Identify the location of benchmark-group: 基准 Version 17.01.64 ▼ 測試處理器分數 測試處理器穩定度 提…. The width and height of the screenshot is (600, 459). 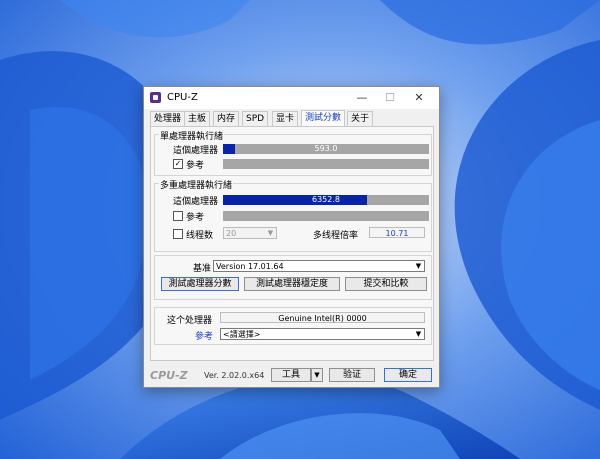
(293, 277).